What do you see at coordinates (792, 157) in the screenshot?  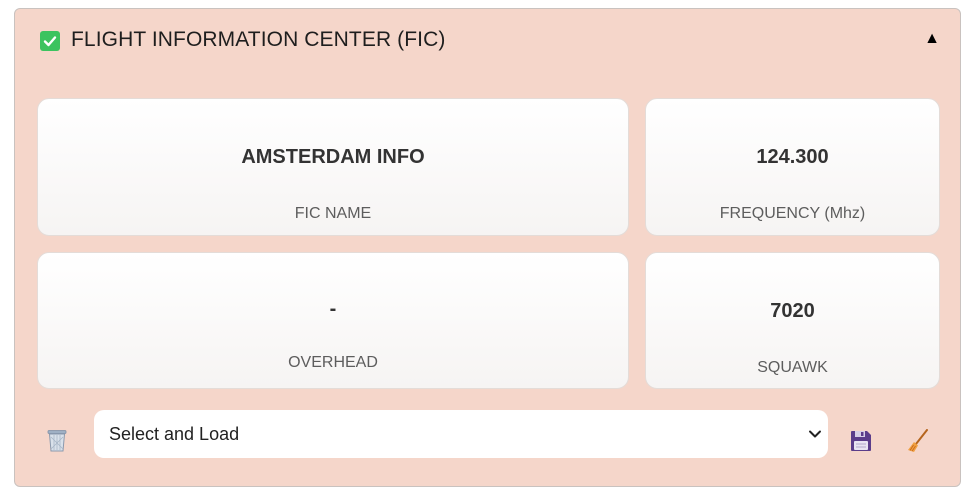 I see `frequency-value: 124.300` at bounding box center [792, 157].